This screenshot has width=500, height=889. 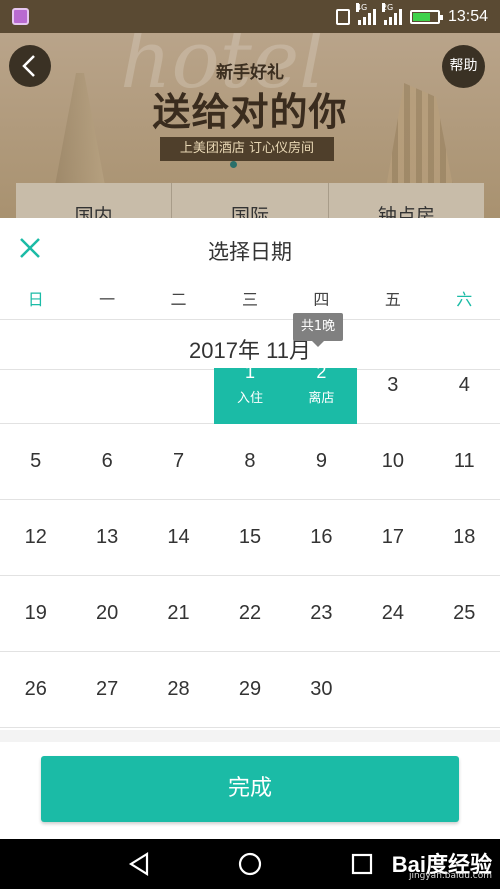 I want to click on network-type-label: 4G, so click(x=361, y=7).